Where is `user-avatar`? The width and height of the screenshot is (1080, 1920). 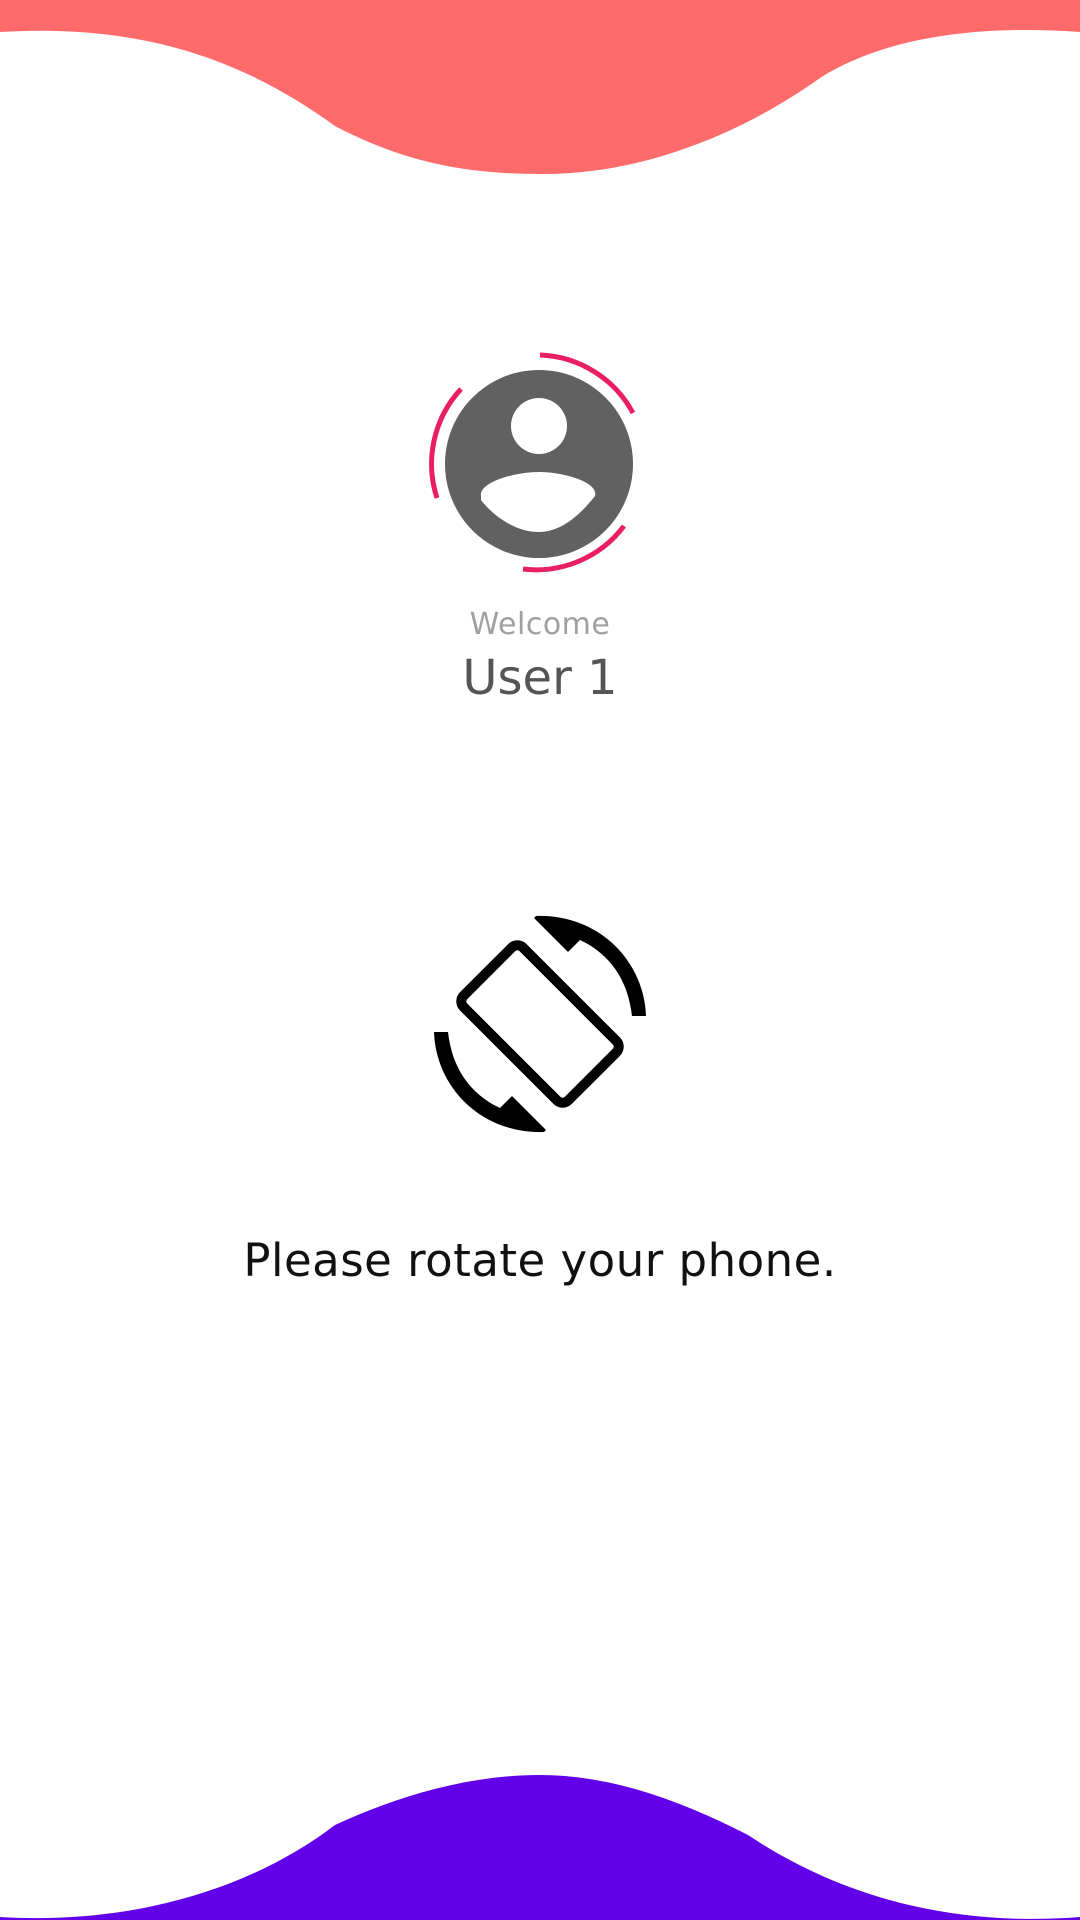 user-avatar is located at coordinates (540, 465).